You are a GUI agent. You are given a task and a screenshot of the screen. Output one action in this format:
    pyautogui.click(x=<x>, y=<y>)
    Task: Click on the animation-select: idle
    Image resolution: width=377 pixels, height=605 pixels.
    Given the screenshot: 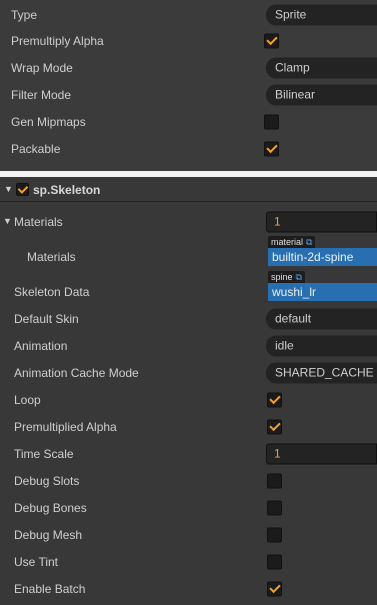 What is the action you would take?
    pyautogui.click(x=321, y=345)
    